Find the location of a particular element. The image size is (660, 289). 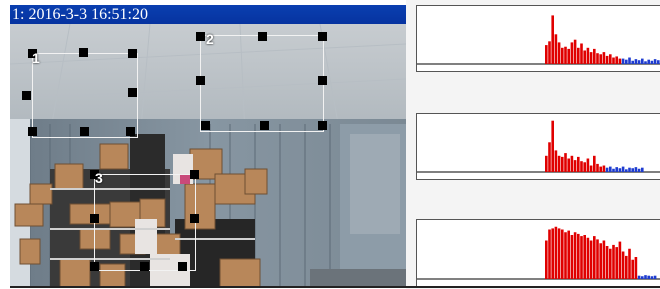

histogram-1-plot is located at coordinates (538, 40).